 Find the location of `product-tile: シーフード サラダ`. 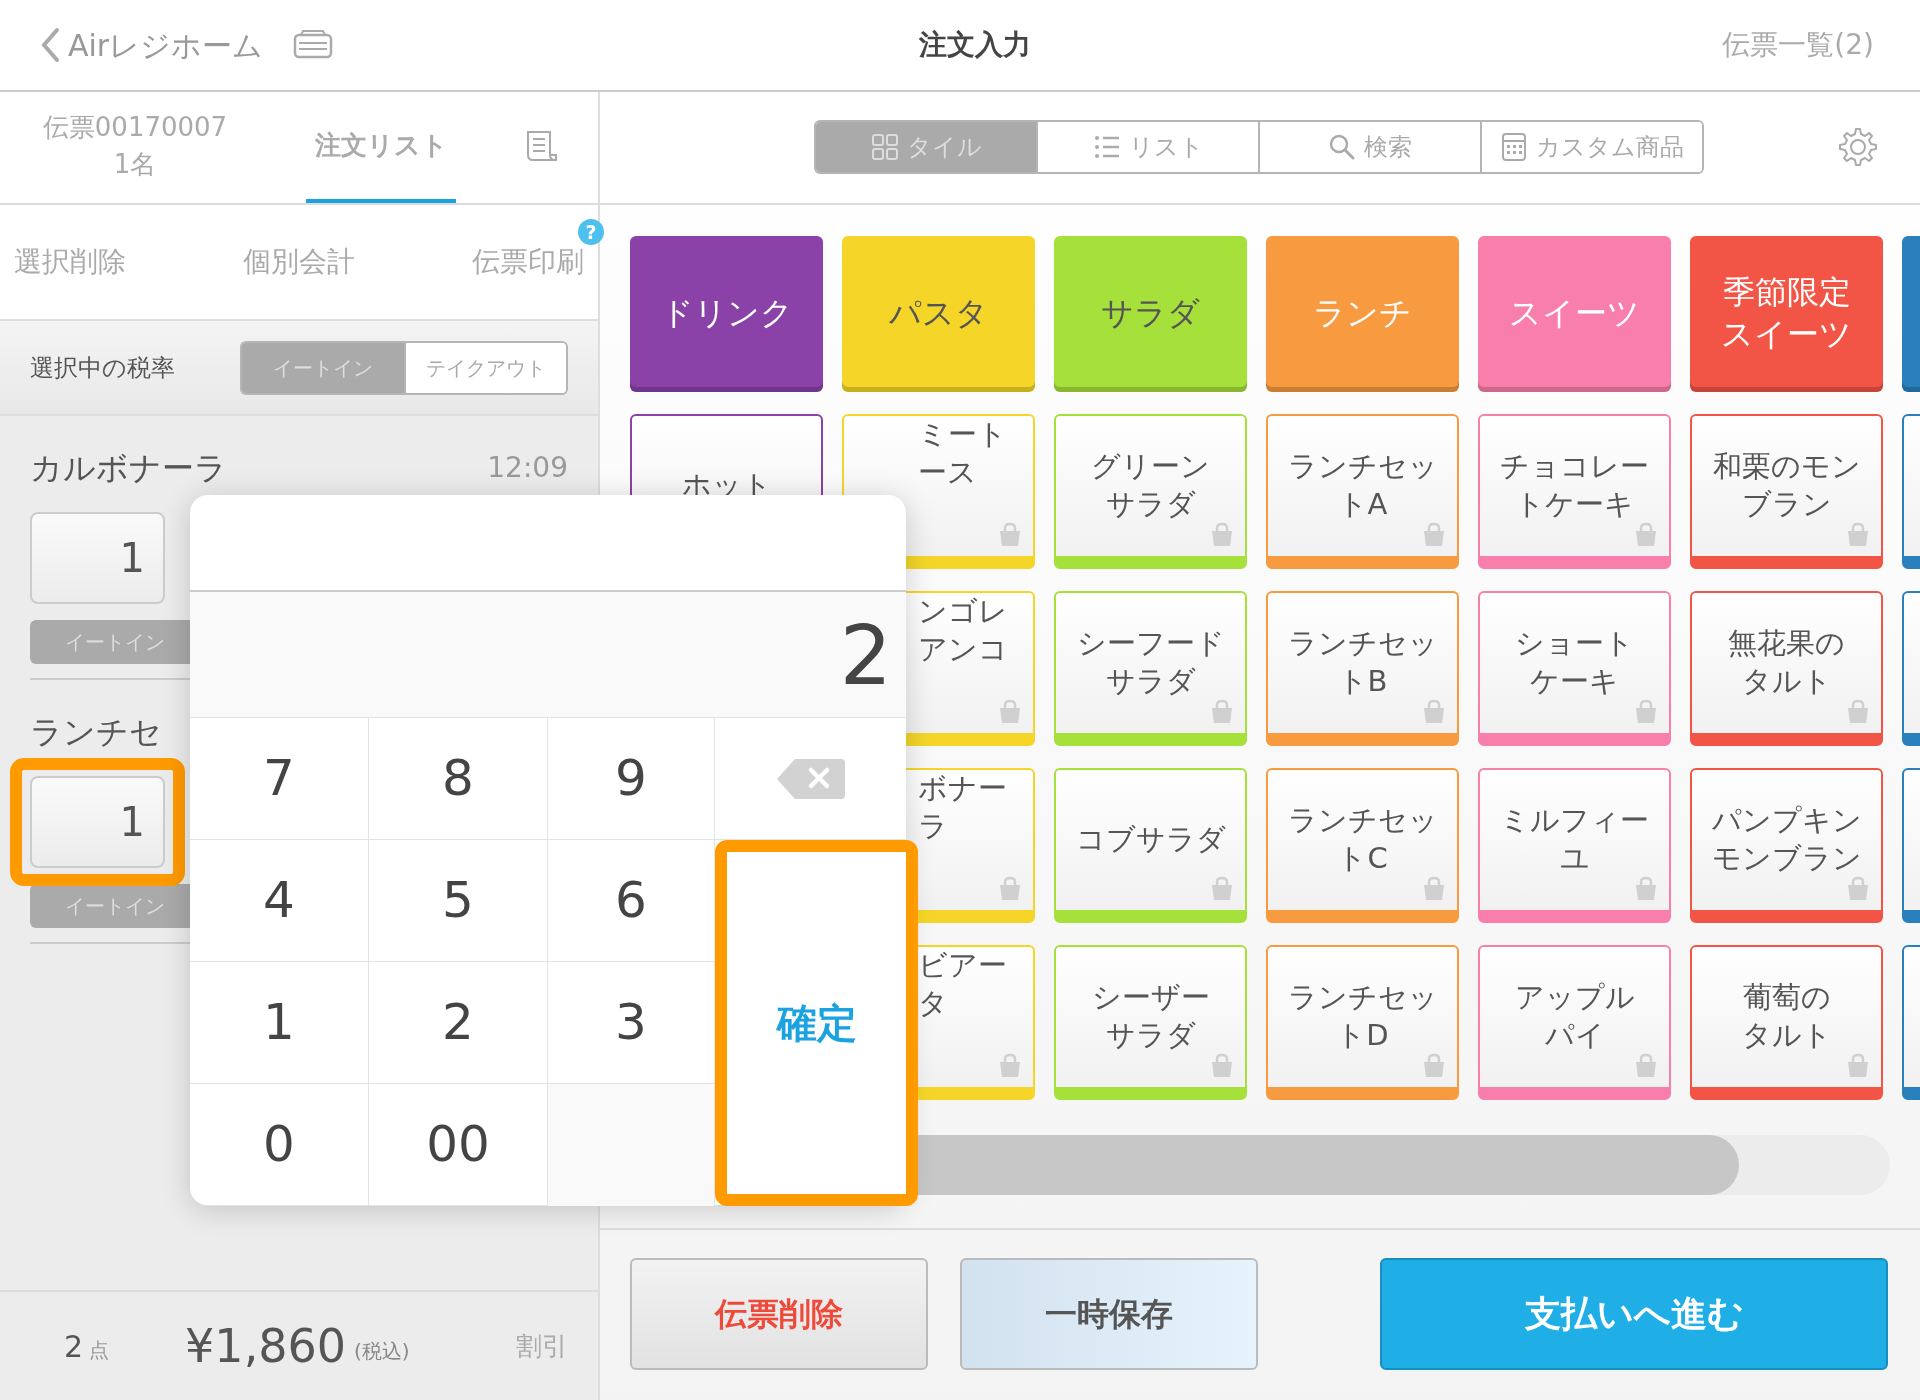

product-tile: シーフード サラダ is located at coordinates (1150, 668).